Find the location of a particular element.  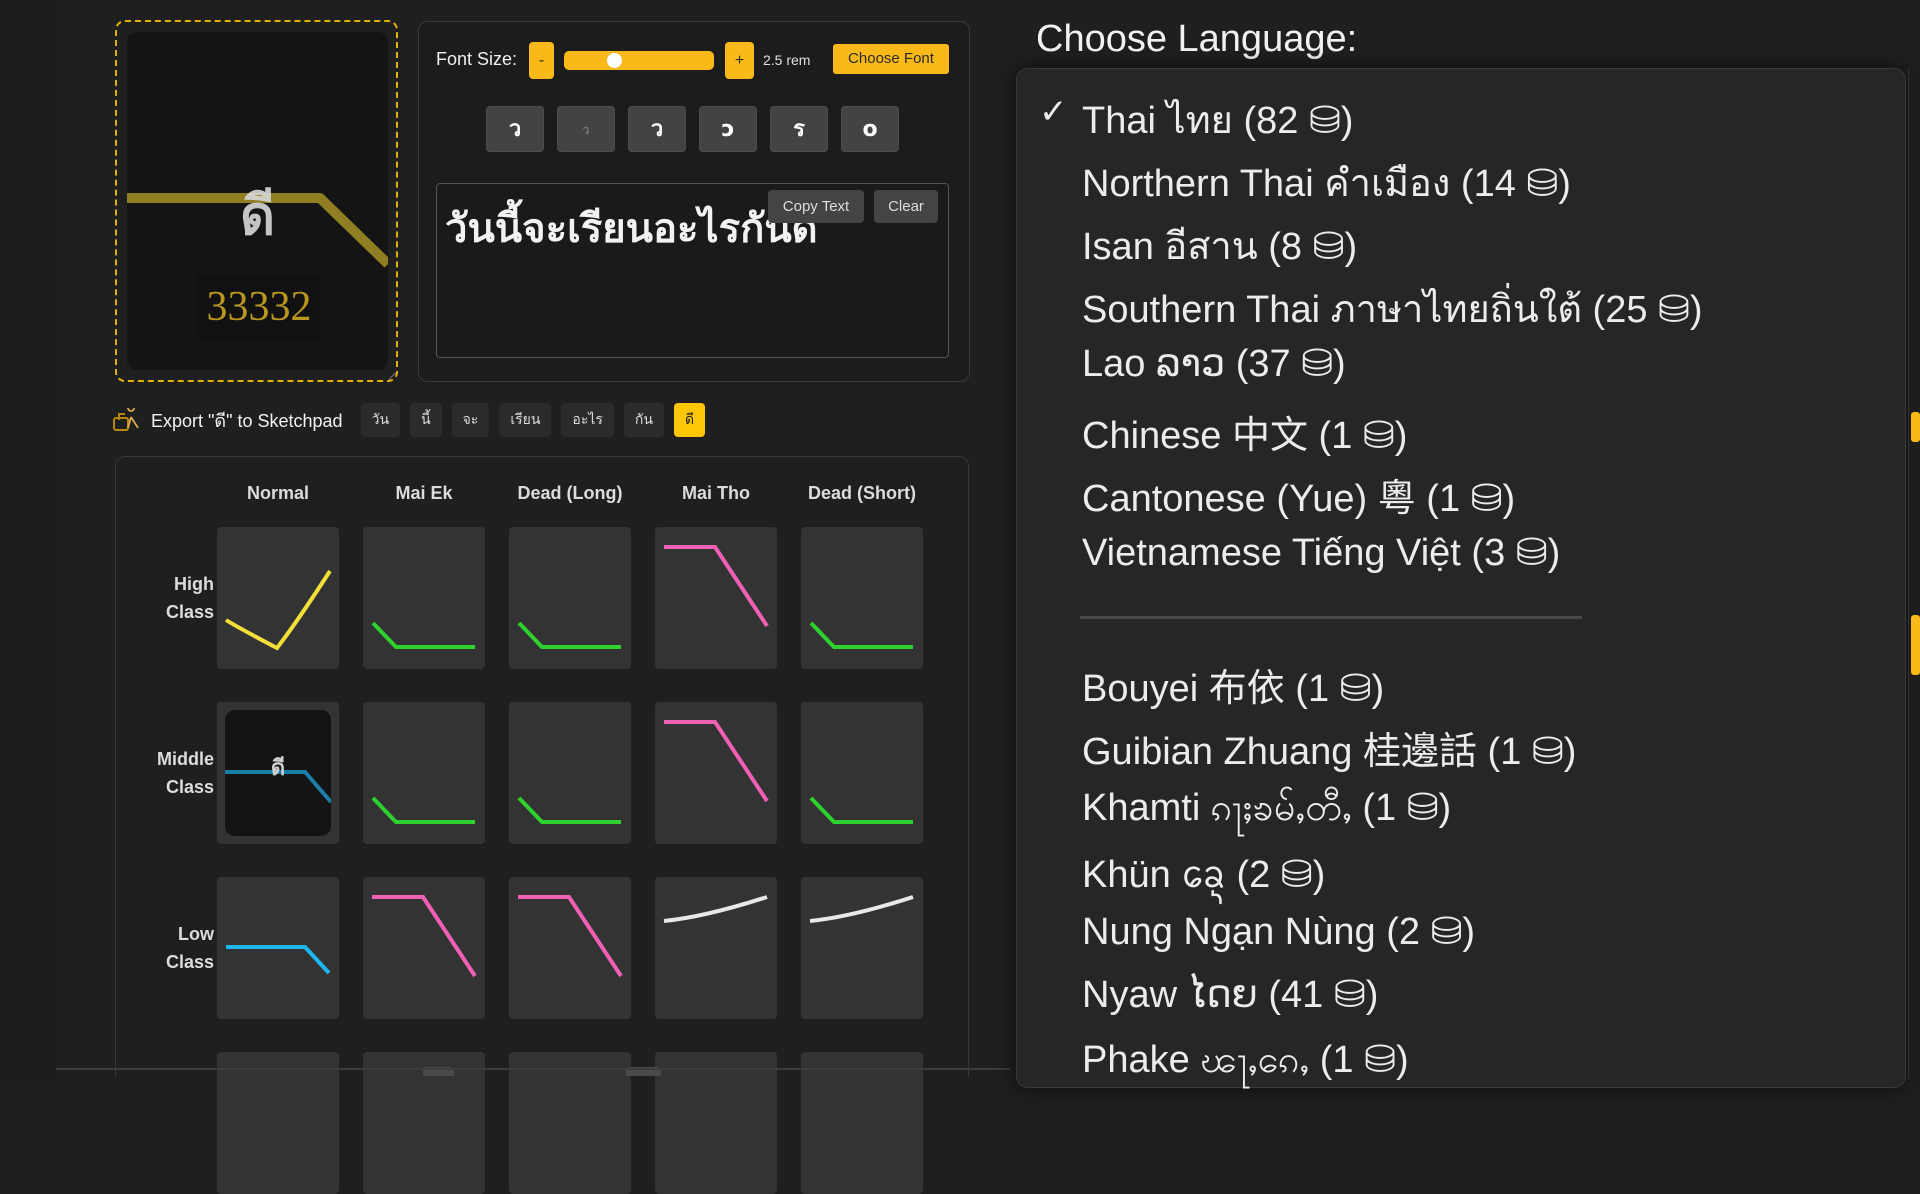

language-count: (3 is located at coordinates (1483, 553).